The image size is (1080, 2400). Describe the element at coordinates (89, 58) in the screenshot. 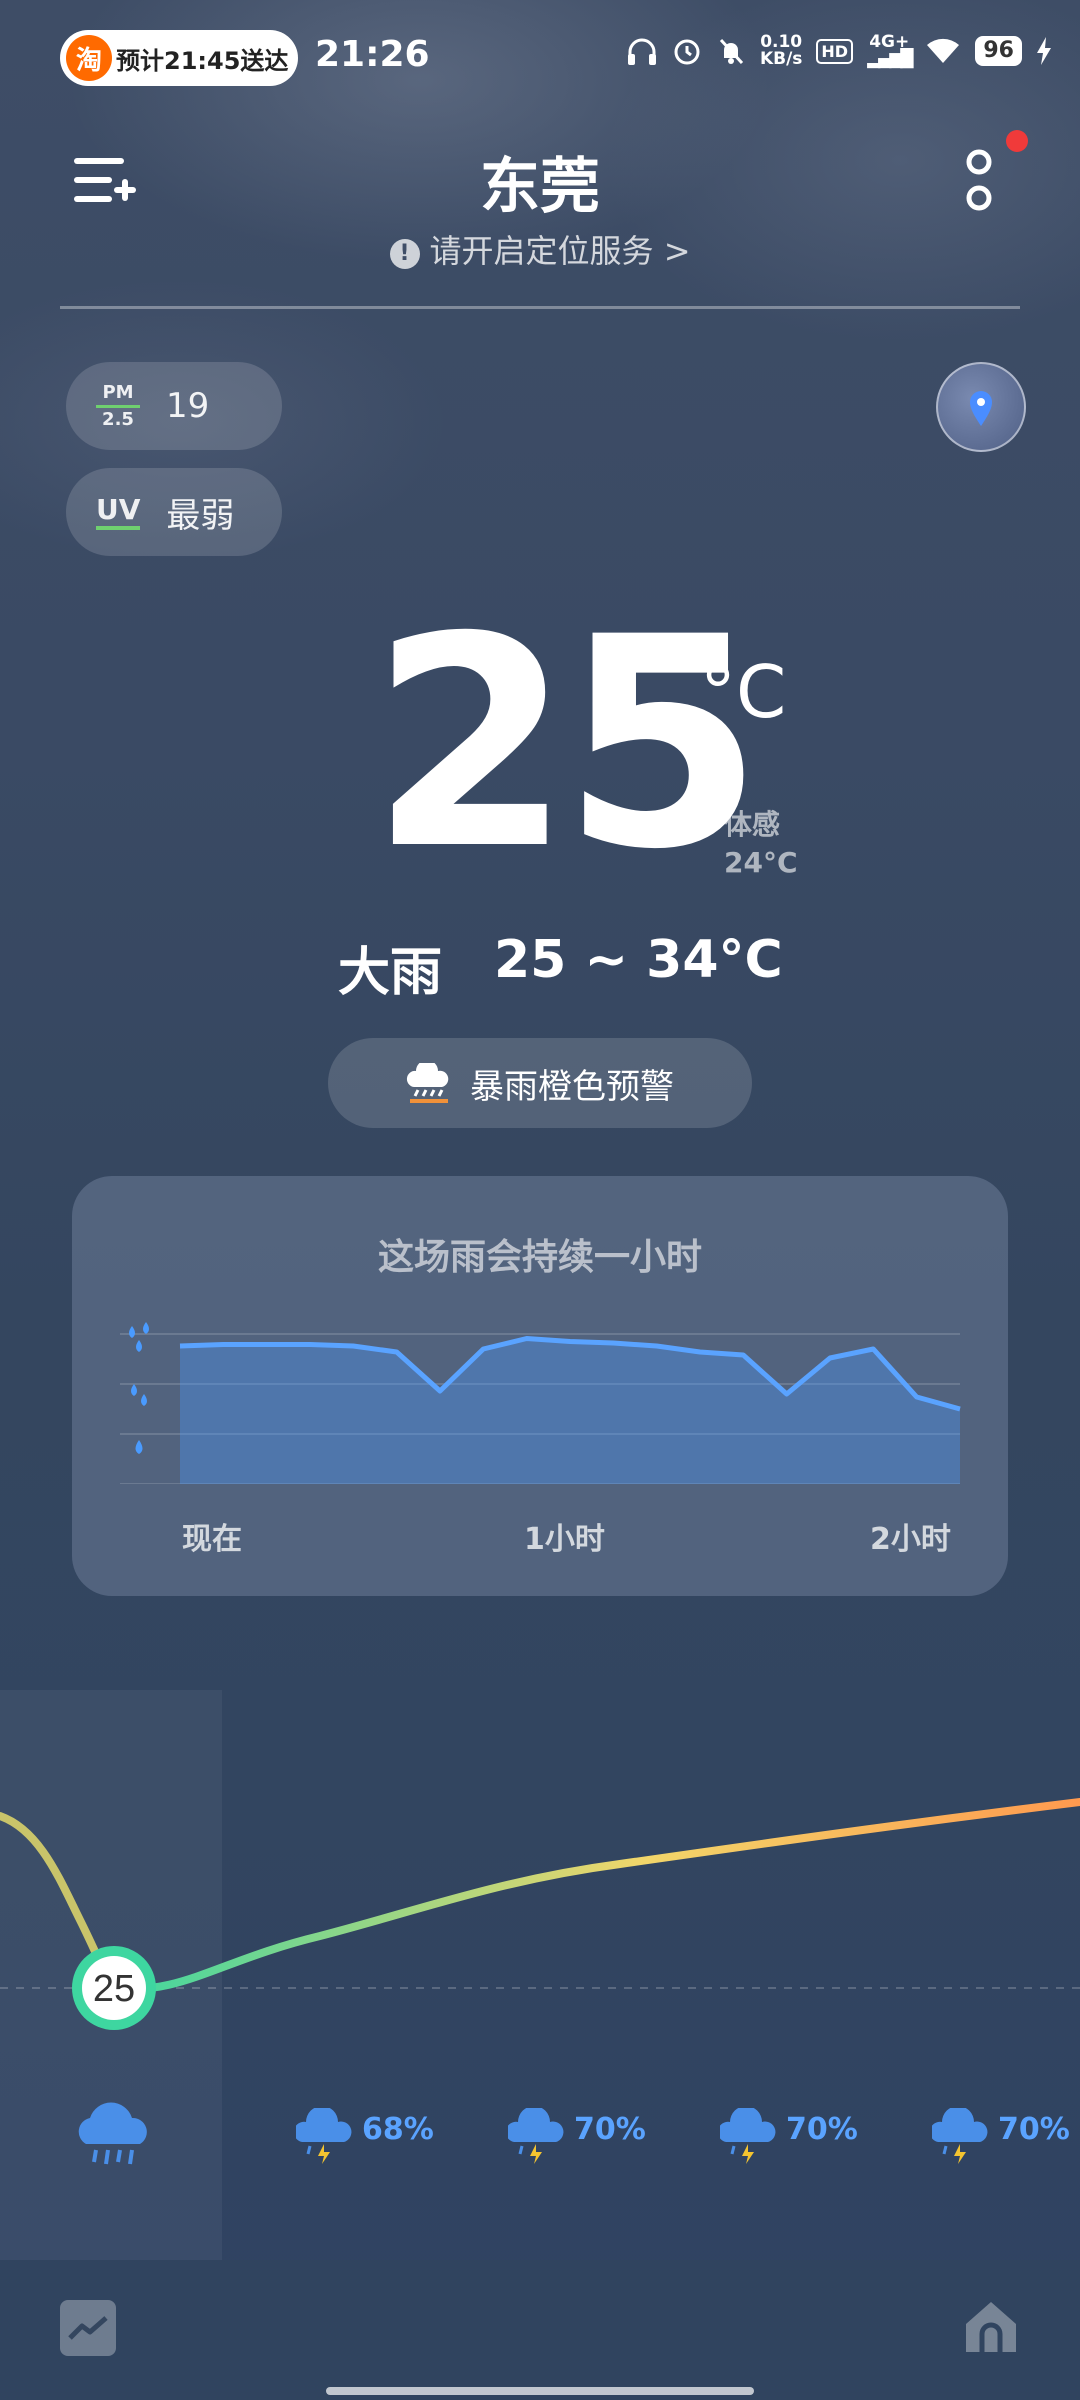

I see `taobao-icon: 淘` at that location.